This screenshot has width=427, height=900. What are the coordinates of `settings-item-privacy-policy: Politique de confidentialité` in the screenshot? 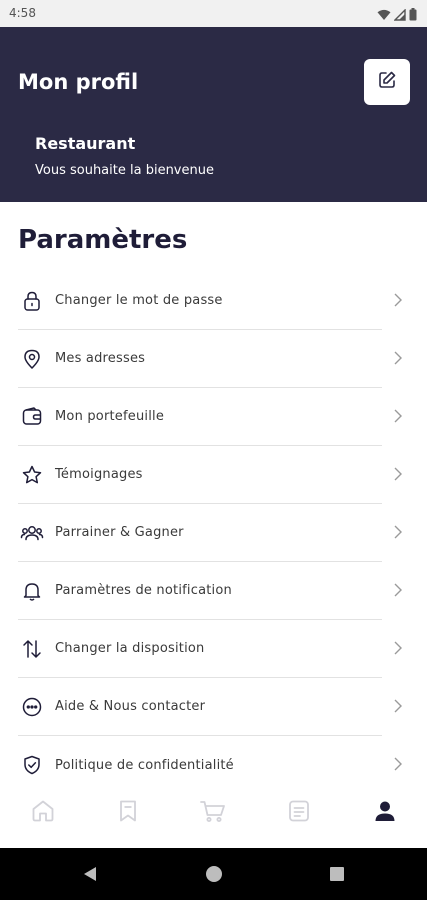 It's located at (210, 765).